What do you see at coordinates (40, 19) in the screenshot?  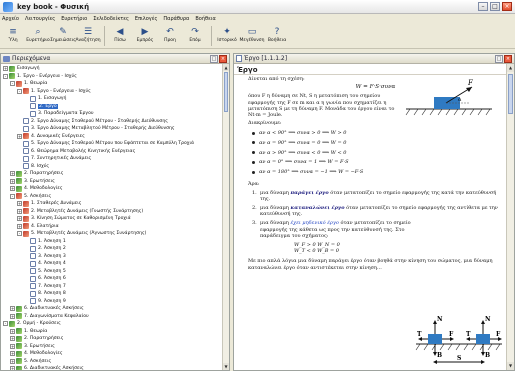 I see `menu-item: Λειτουργίες` at bounding box center [40, 19].